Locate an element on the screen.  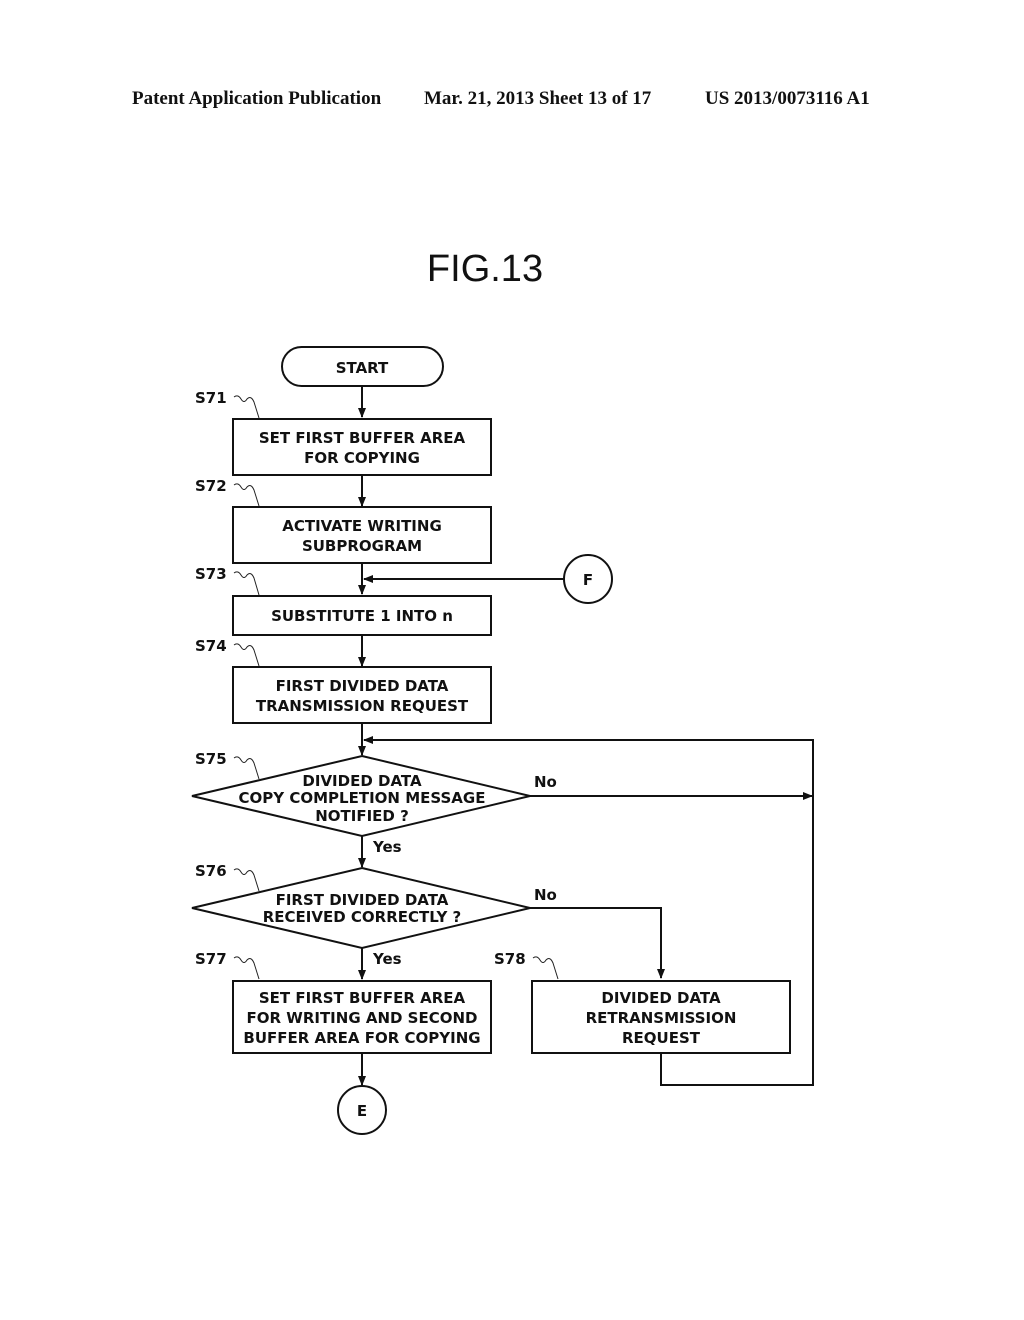
connector-e-label: E is located at coordinates (362, 1111).